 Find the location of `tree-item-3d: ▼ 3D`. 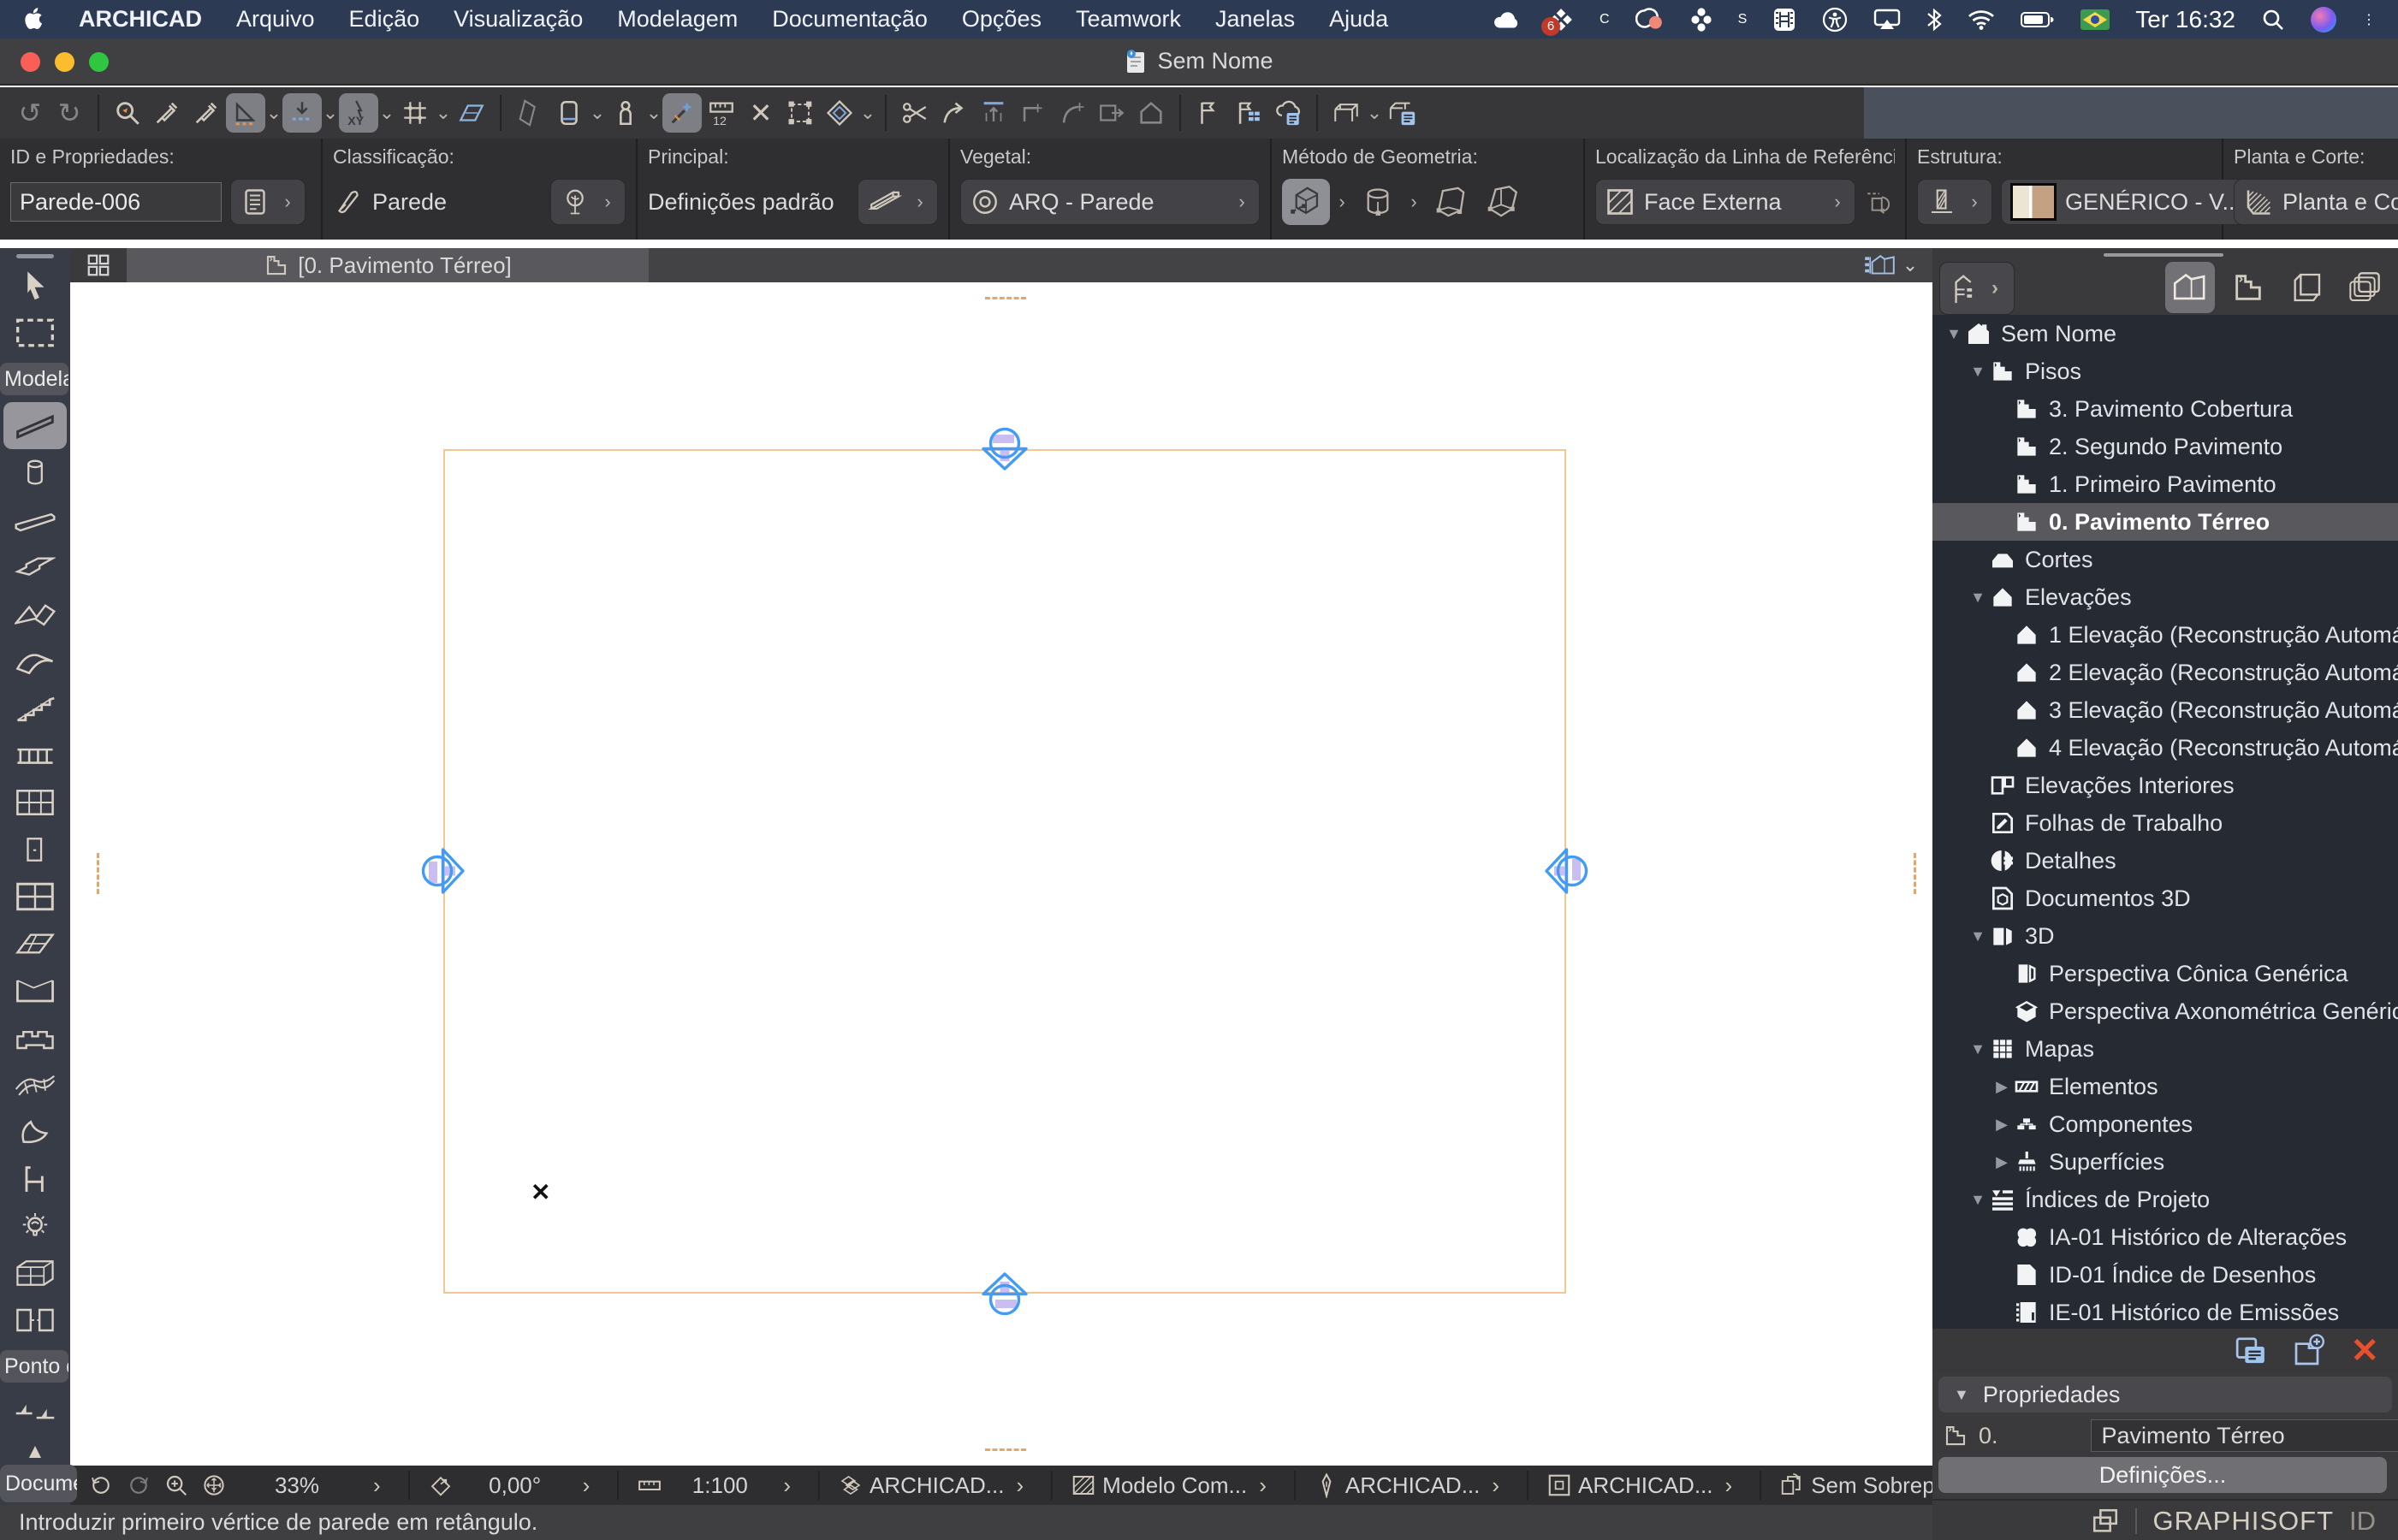

tree-item-3d: ▼ 3D is located at coordinates (2165, 936).